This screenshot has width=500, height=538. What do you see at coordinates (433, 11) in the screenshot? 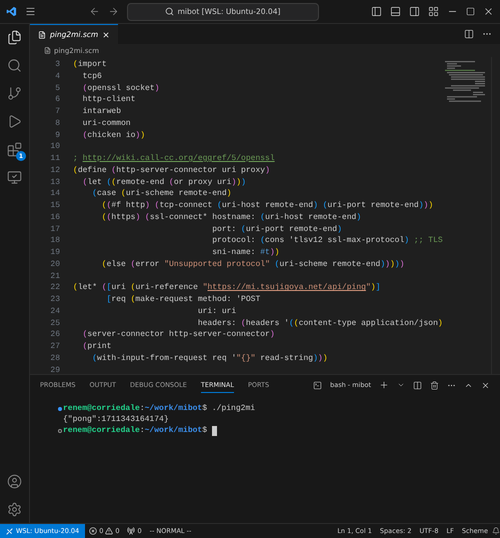
I see `layout-icon` at bounding box center [433, 11].